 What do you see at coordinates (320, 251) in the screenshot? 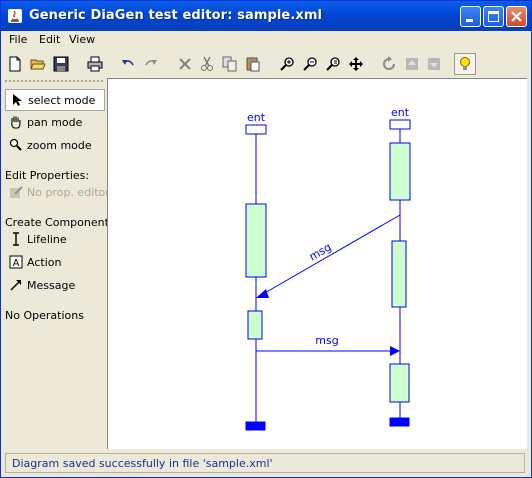
I see `message-1-label: msg` at bounding box center [320, 251].